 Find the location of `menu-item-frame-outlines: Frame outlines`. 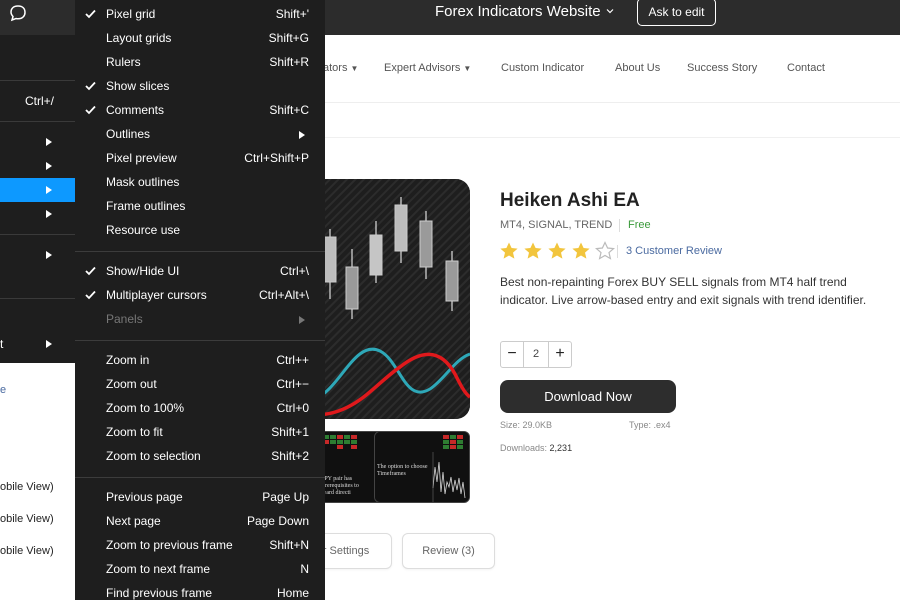

menu-item-frame-outlines: Frame outlines is located at coordinates (200, 207).